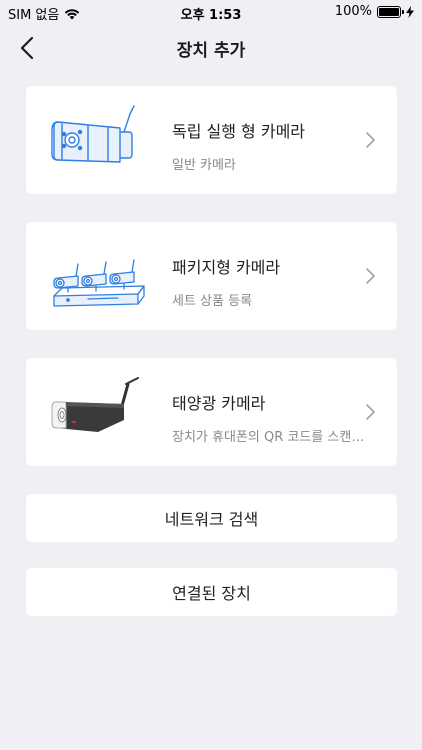 This screenshot has height=750, width=422. What do you see at coordinates (374, 11) in the screenshot?
I see `status-right: 100%` at bounding box center [374, 11].